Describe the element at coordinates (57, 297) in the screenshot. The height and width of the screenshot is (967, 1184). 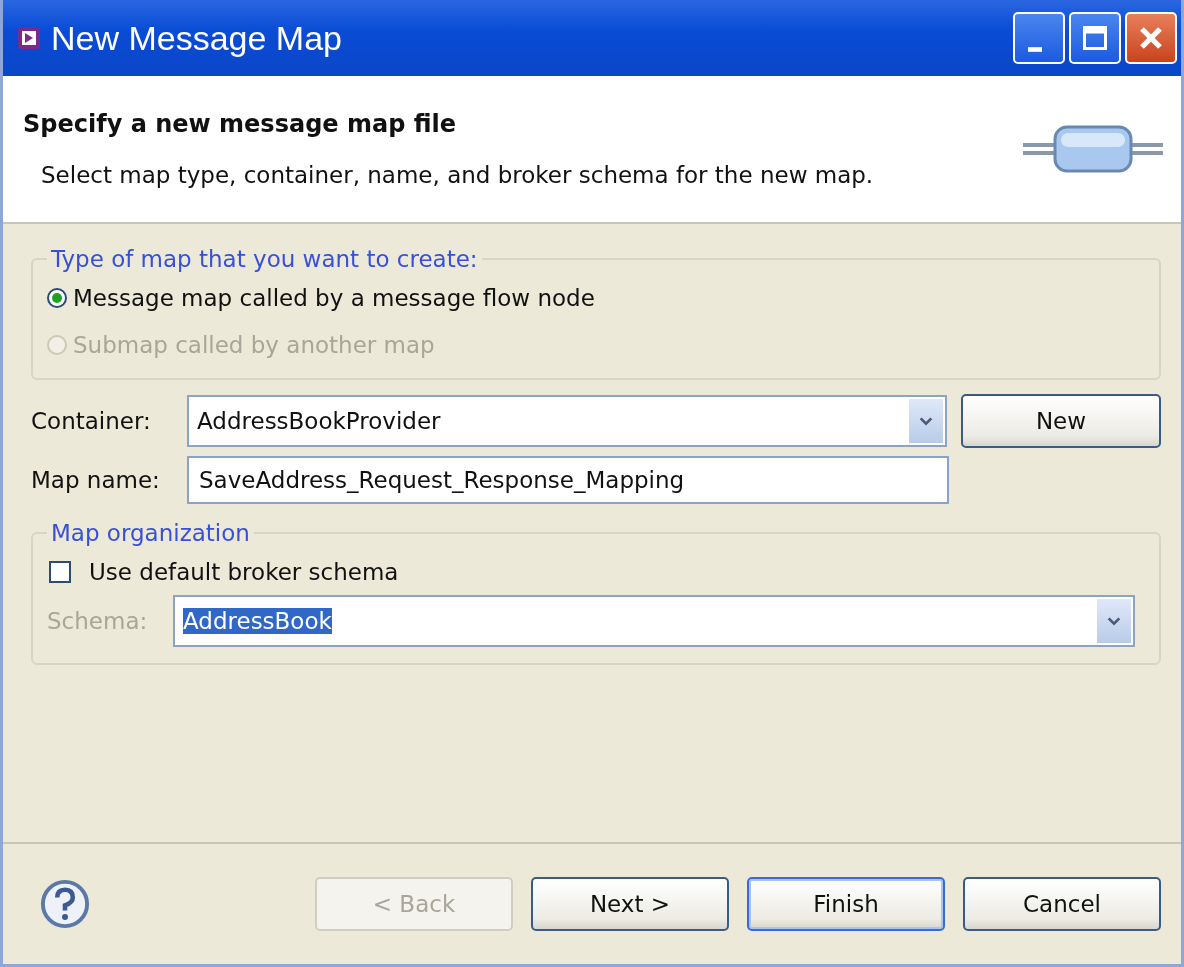
I see `radio-button` at that location.